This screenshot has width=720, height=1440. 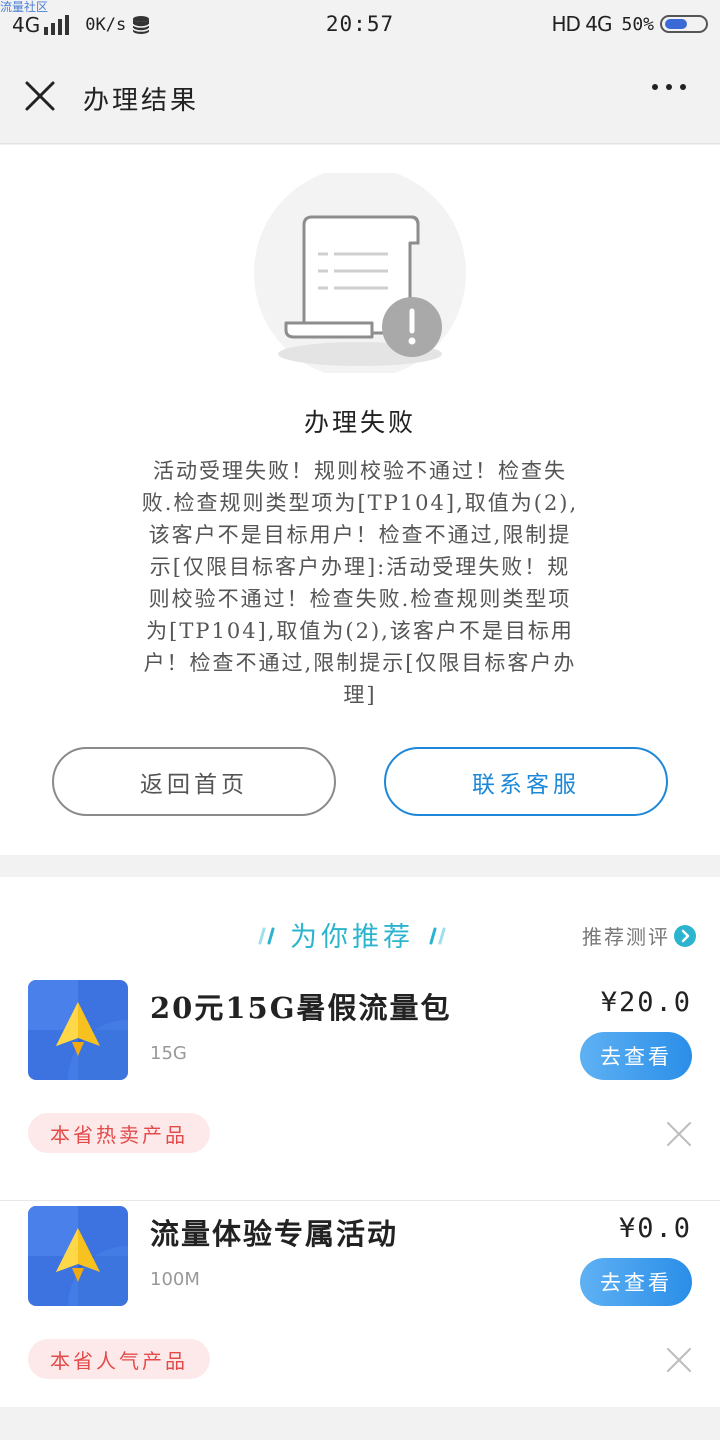 What do you see at coordinates (359, 422) in the screenshot?
I see `result-title: 办理失败` at bounding box center [359, 422].